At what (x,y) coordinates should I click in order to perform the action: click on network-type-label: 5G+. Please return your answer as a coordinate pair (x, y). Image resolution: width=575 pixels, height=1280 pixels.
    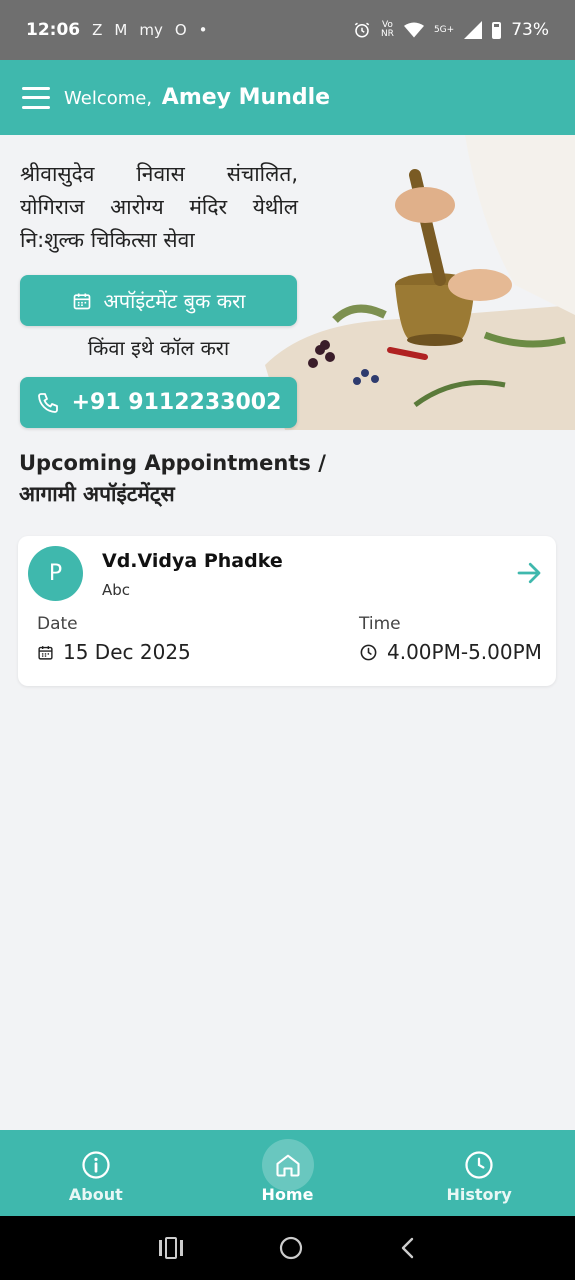
    Looking at the image, I should click on (444, 29).